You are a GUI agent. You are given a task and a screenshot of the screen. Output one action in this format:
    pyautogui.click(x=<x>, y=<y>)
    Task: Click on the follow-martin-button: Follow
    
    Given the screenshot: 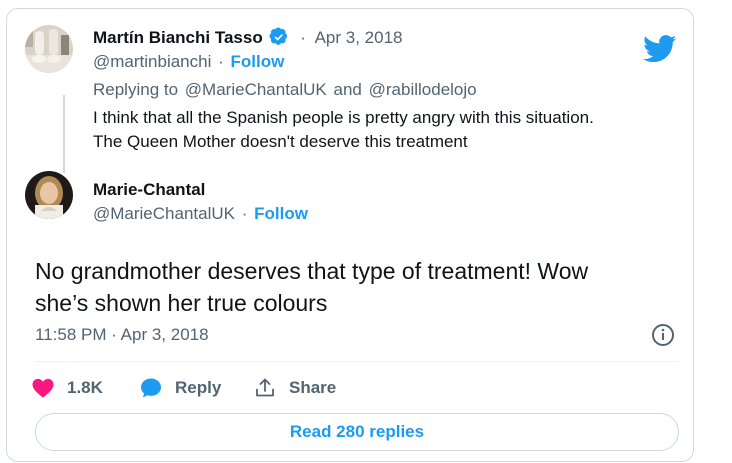 What is the action you would take?
    pyautogui.click(x=258, y=61)
    